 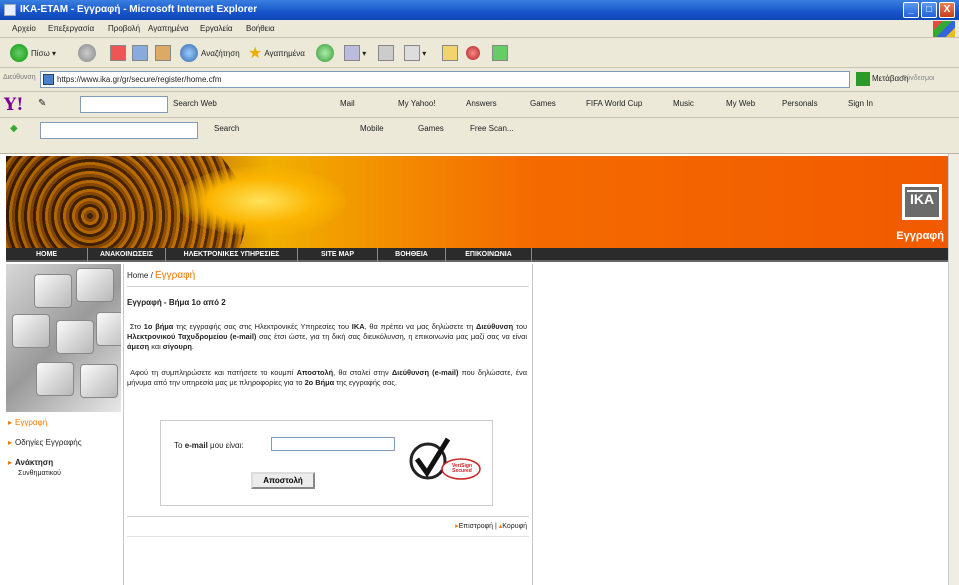 What do you see at coordinates (210, 53) in the screenshot?
I see `search-button: Αναζήτηση` at bounding box center [210, 53].